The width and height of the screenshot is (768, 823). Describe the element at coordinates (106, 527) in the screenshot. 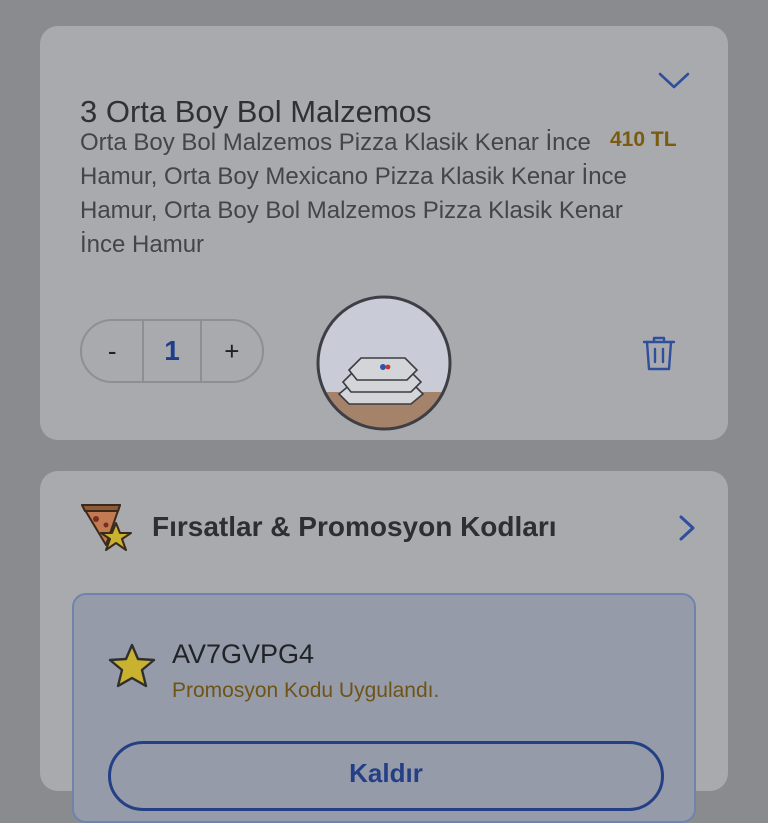

I see `pizza-slice-star-icon` at that location.